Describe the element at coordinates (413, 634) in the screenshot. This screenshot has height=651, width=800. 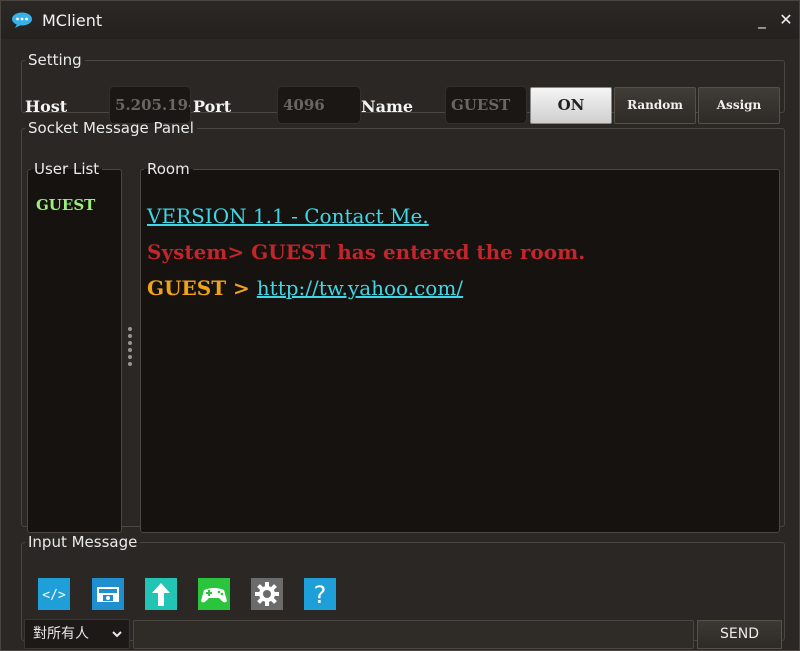
I see `message-input` at that location.